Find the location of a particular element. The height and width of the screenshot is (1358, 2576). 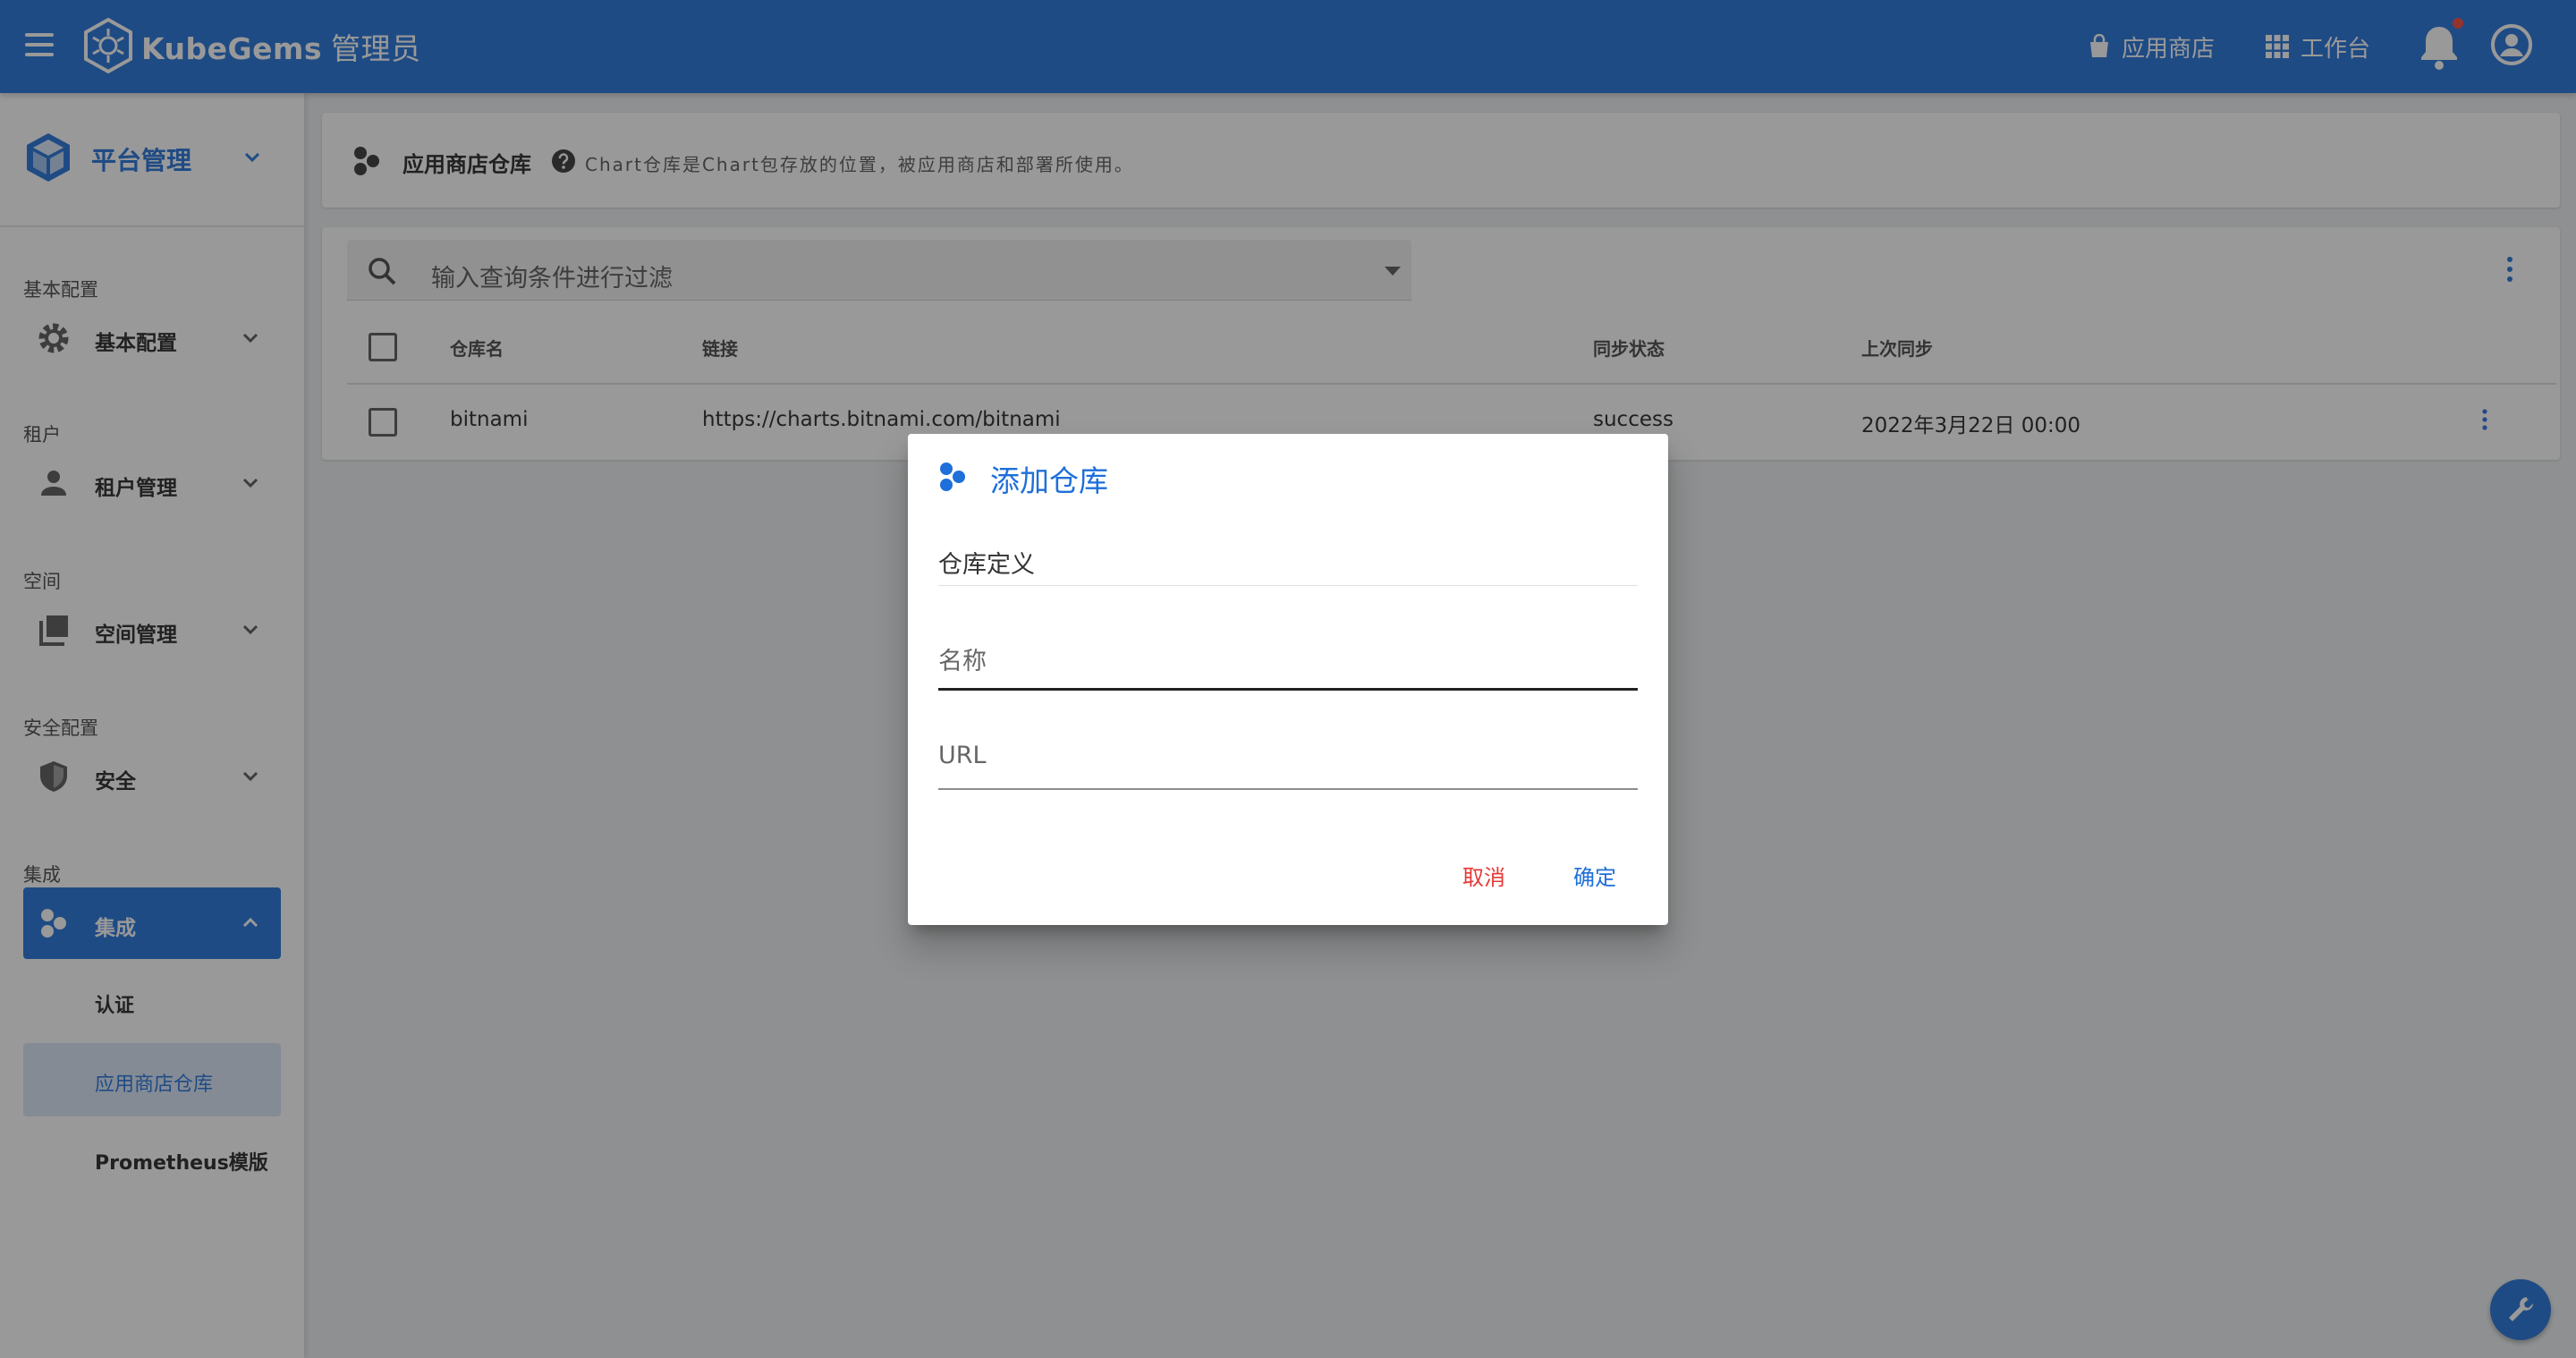

name-field-underline is located at coordinates (1288, 689).